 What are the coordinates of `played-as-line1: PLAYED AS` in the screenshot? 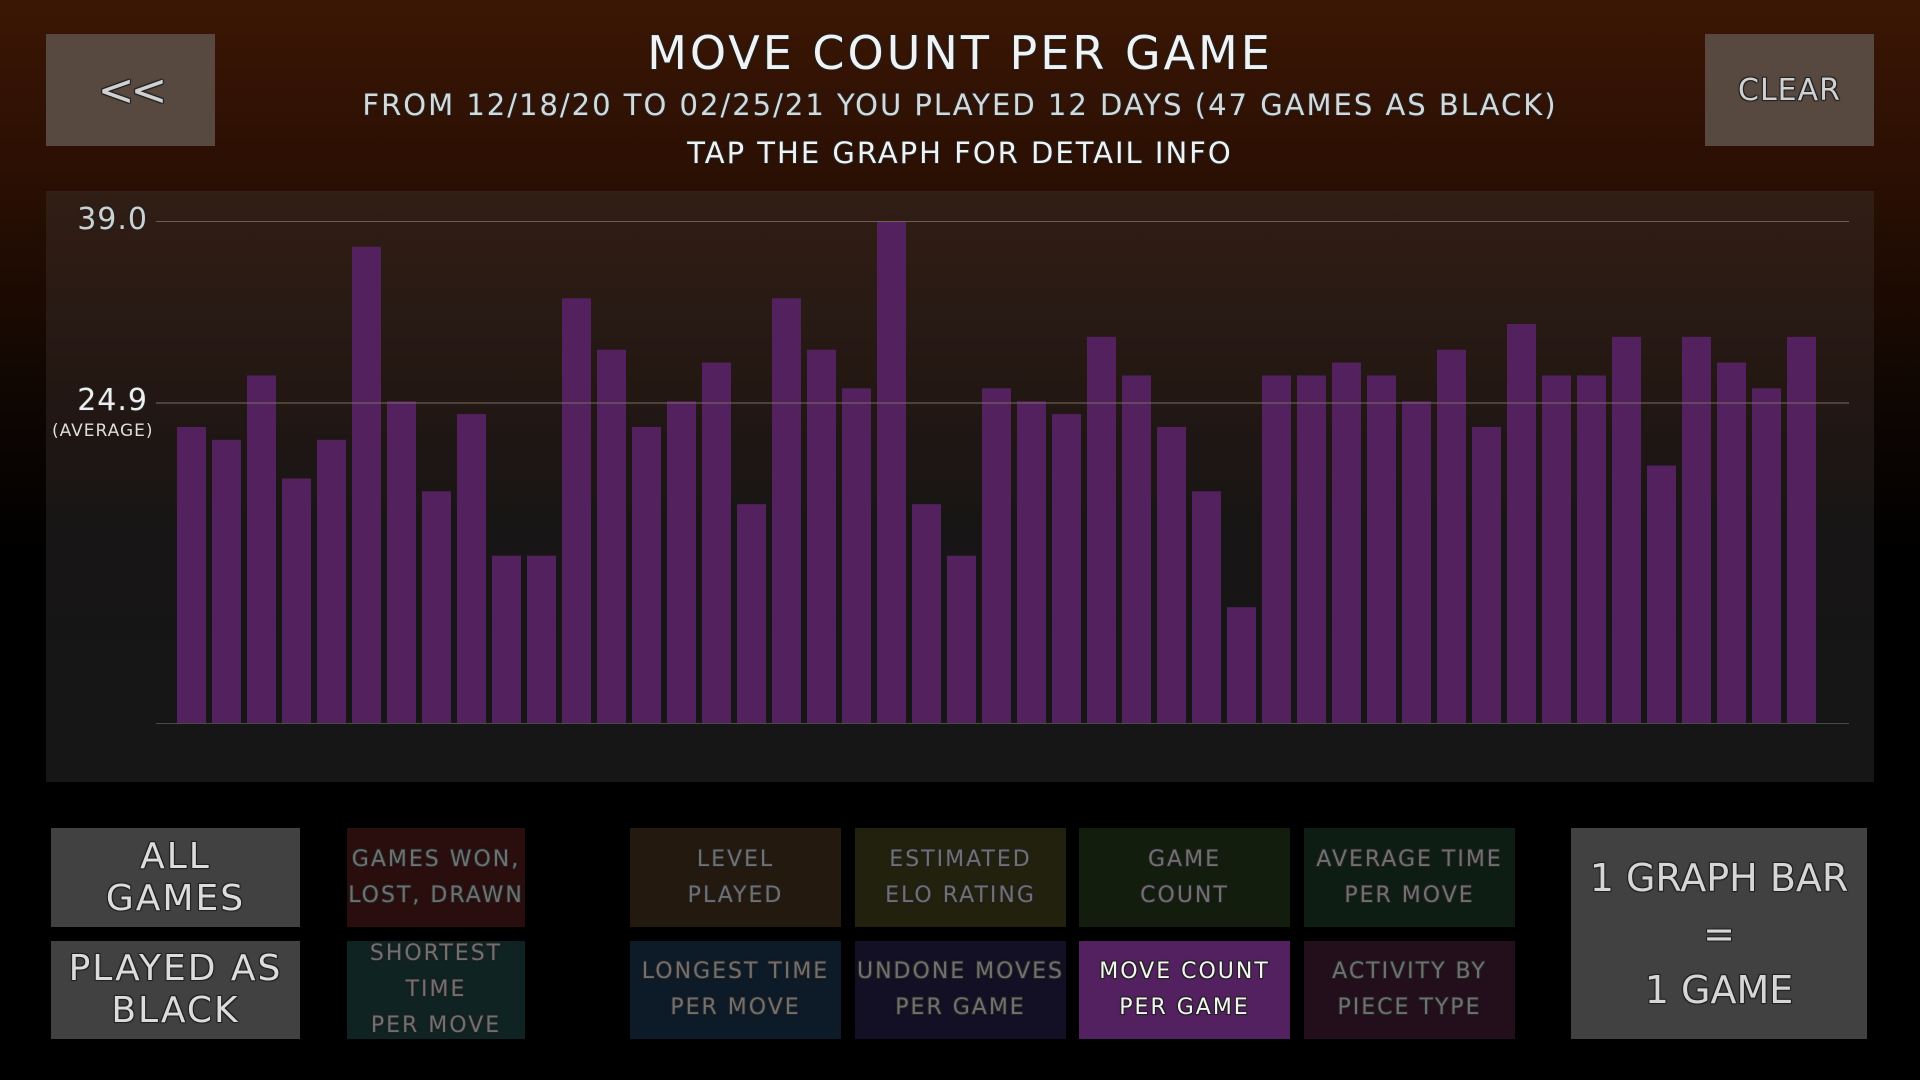 It's located at (175, 968).